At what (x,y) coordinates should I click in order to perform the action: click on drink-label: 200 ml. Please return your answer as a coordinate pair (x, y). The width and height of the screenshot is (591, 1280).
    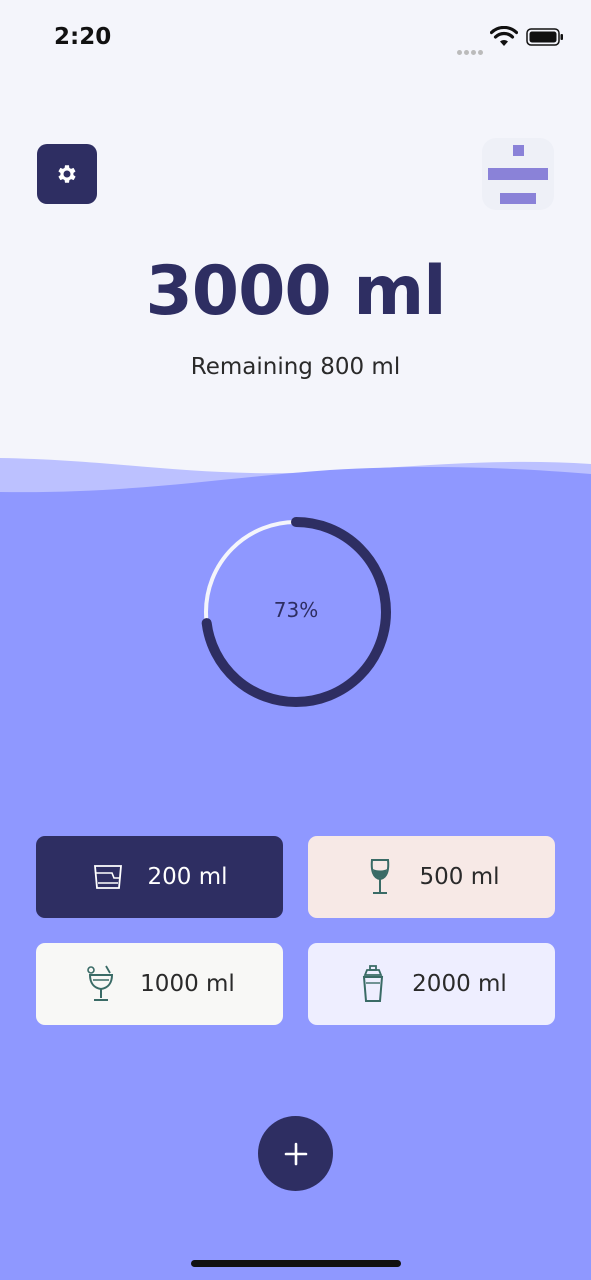
    Looking at the image, I should click on (187, 877).